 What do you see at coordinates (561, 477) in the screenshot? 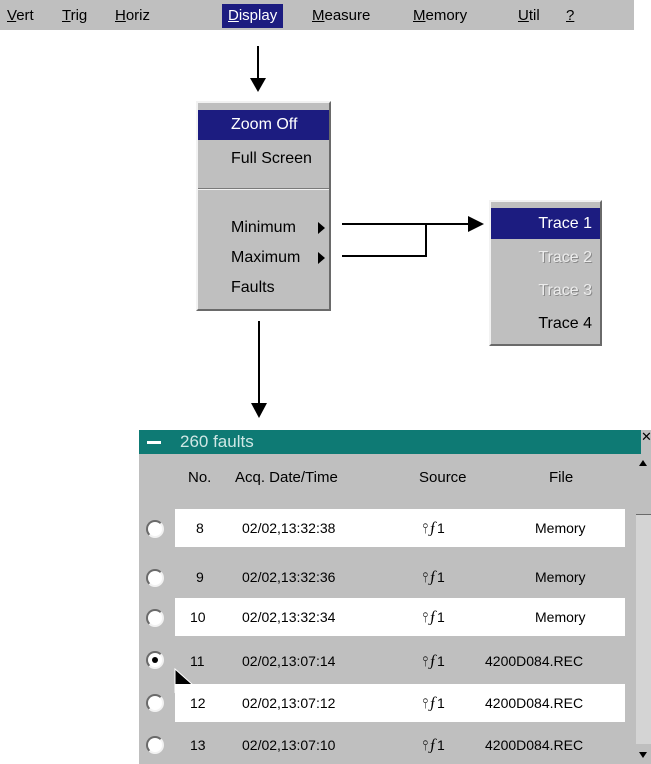
I see `header-file: File` at bounding box center [561, 477].